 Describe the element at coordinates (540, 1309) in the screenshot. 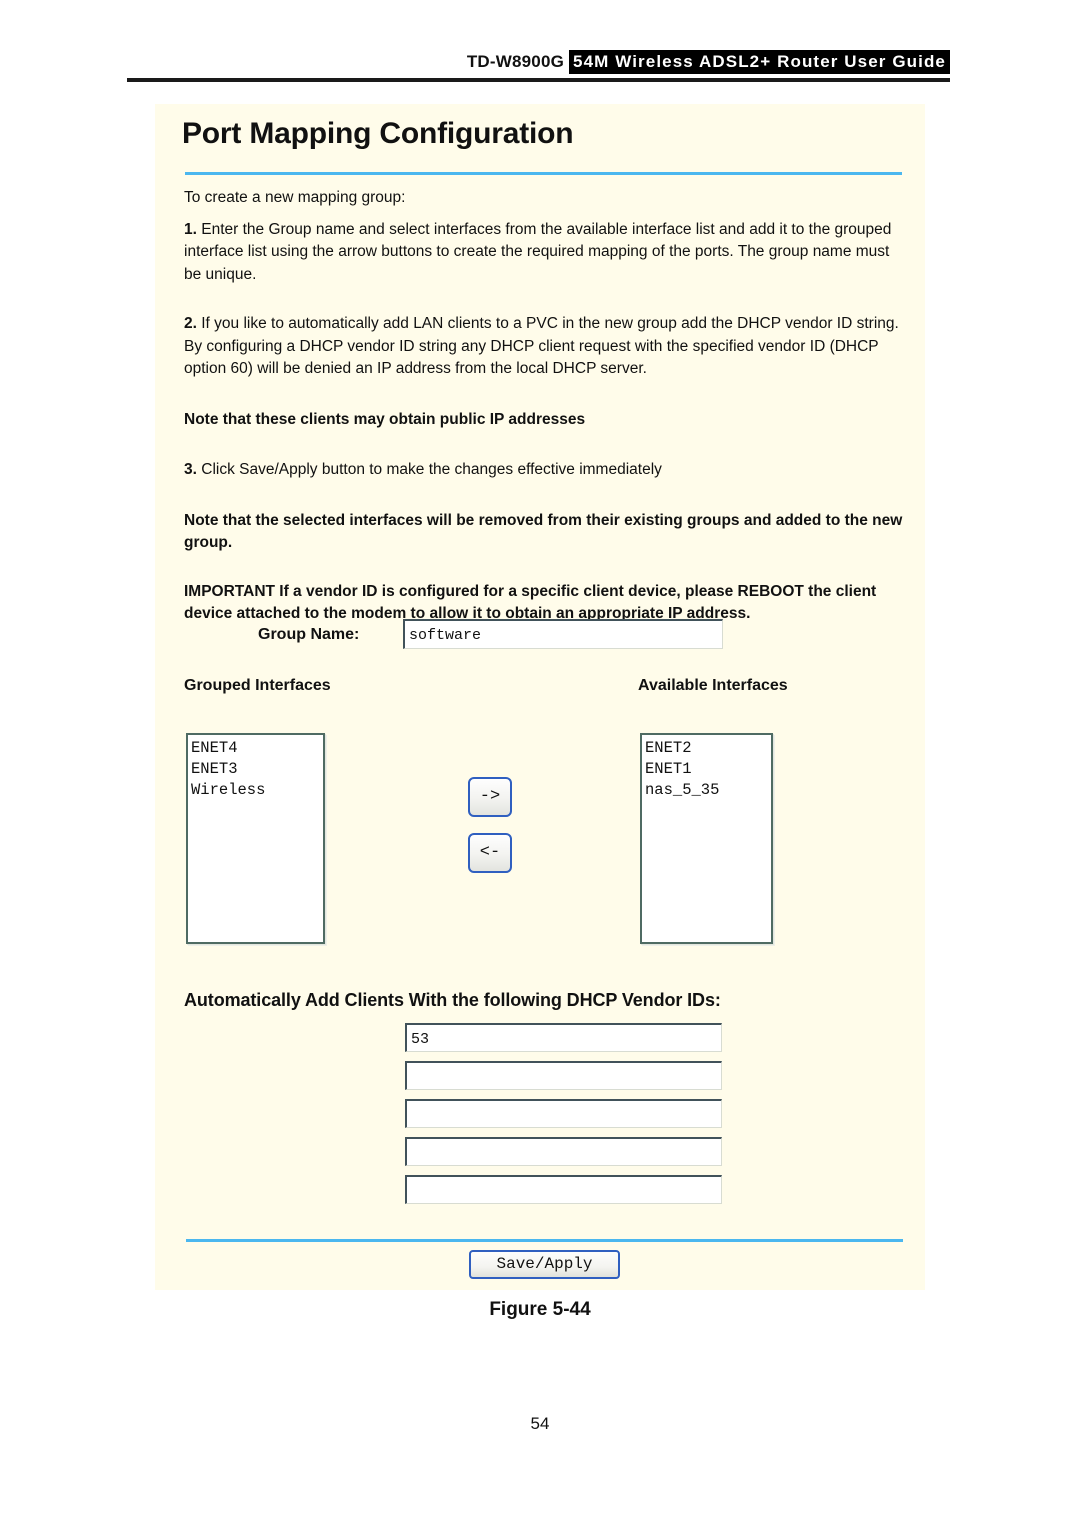

I see `figure-caption: Figure 5-44` at that location.